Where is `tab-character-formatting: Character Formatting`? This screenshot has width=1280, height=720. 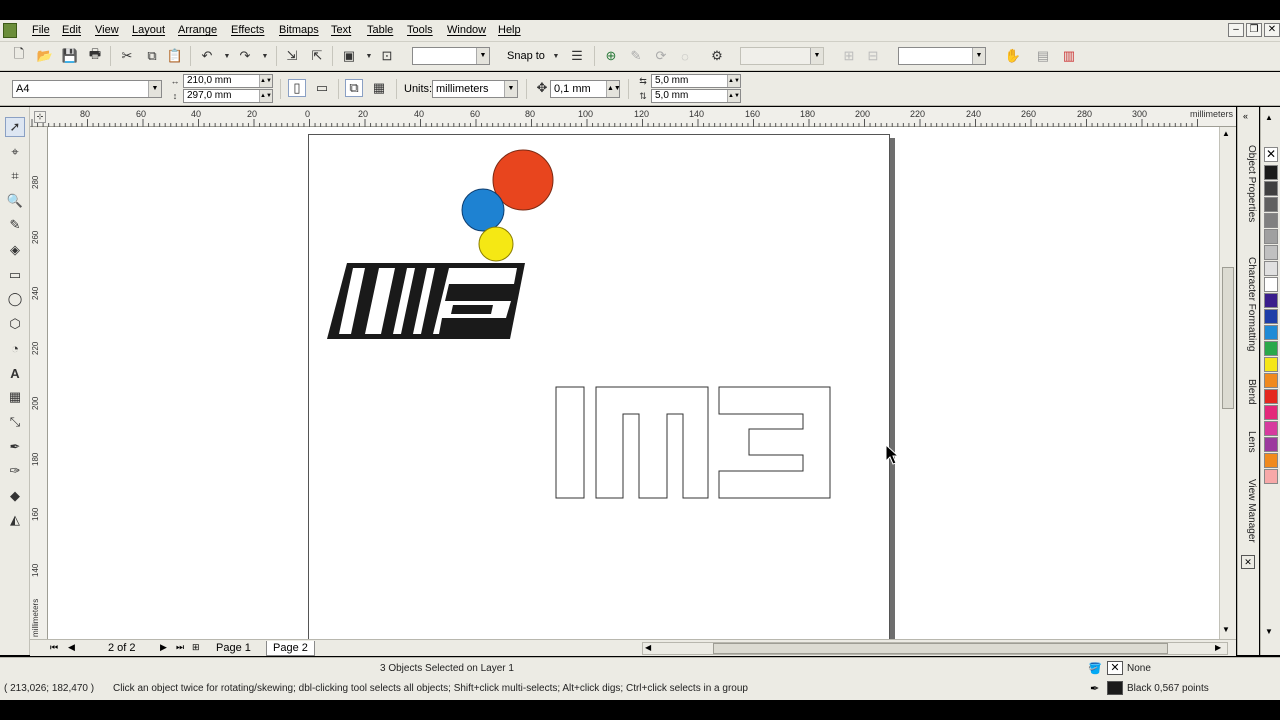 tab-character-formatting: Character Formatting is located at coordinates (1249, 301).